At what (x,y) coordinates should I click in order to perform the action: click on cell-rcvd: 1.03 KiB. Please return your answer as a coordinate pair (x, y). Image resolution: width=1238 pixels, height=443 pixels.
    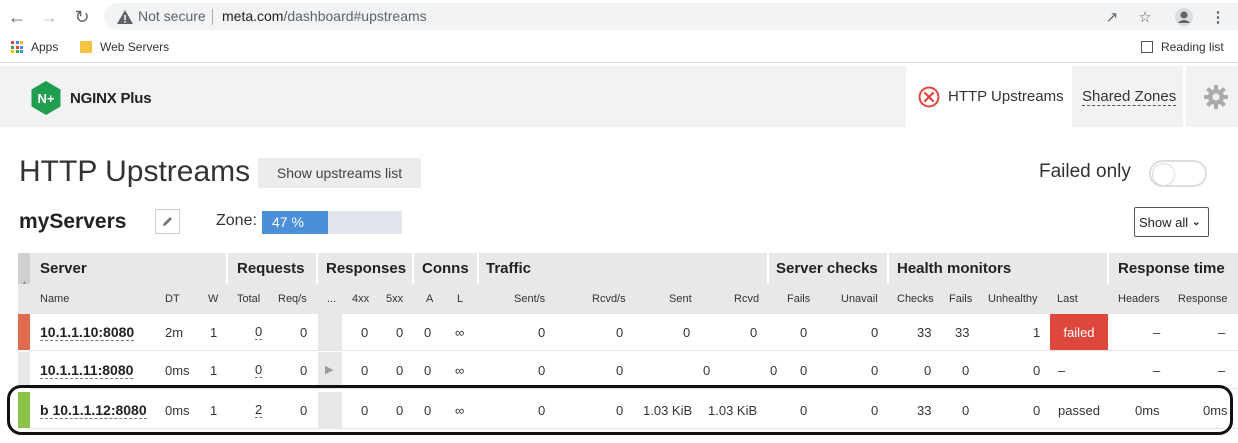
    Looking at the image, I should click on (733, 410).